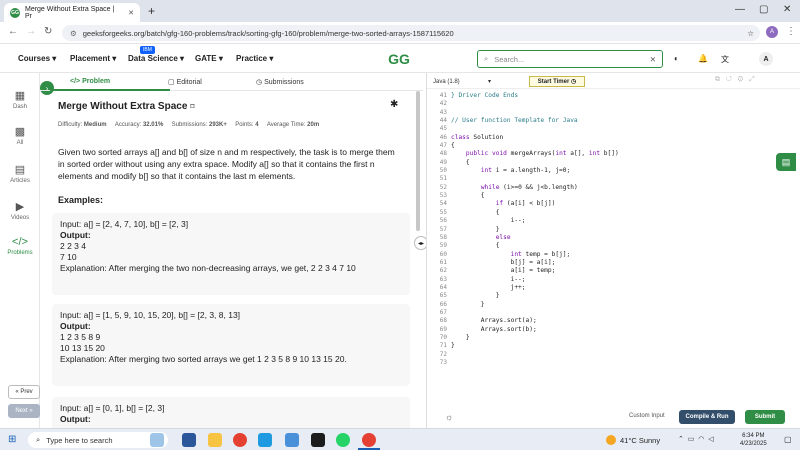 The height and width of the screenshot is (450, 800). What do you see at coordinates (73, 33) in the screenshot?
I see `site-info-icon: ⚙` at bounding box center [73, 33].